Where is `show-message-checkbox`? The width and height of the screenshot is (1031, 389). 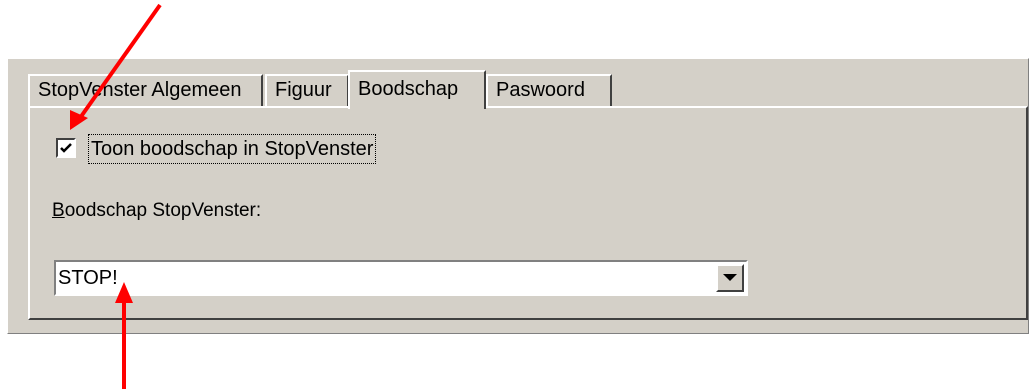
show-message-checkbox is located at coordinates (66, 148).